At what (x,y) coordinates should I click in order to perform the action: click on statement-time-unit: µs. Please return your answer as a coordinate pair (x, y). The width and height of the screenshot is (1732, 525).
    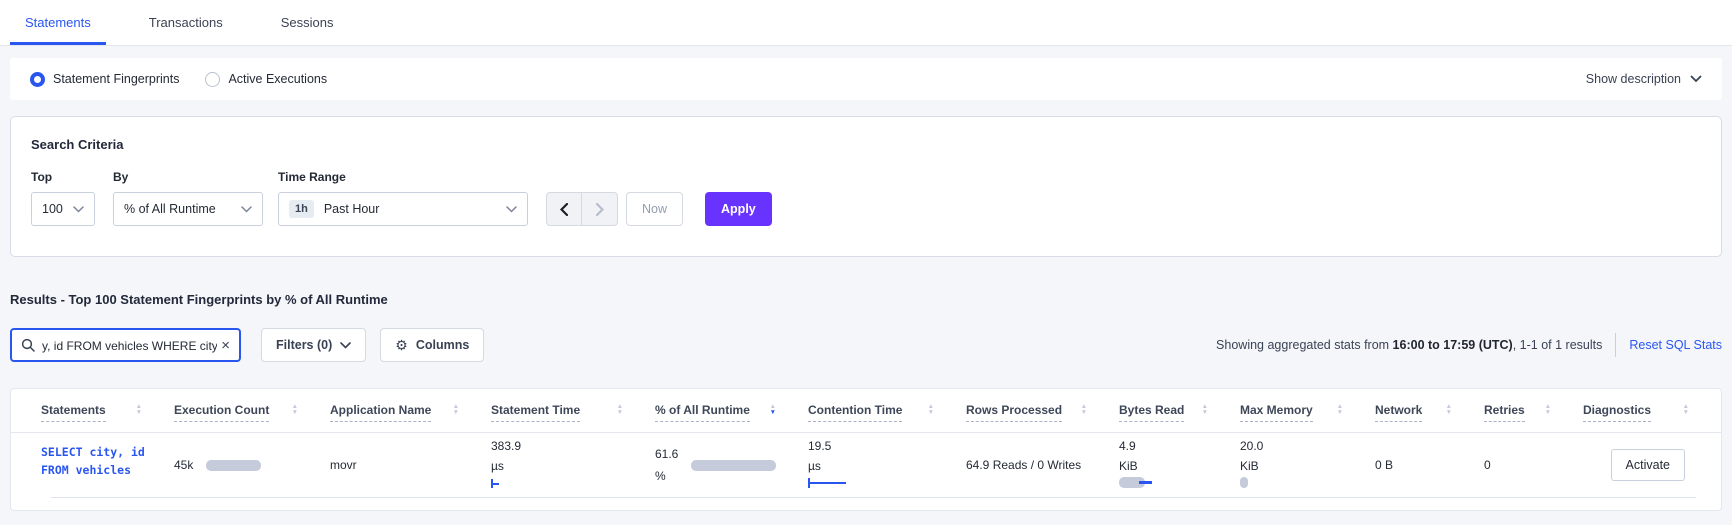
    Looking at the image, I should click on (497, 466).